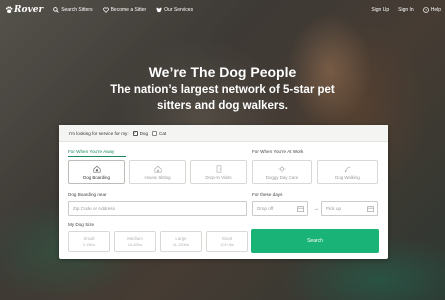 The width and height of the screenshot is (445, 300). Describe the element at coordinates (96, 169) in the screenshot. I see `dog-boarding-icon` at that location.